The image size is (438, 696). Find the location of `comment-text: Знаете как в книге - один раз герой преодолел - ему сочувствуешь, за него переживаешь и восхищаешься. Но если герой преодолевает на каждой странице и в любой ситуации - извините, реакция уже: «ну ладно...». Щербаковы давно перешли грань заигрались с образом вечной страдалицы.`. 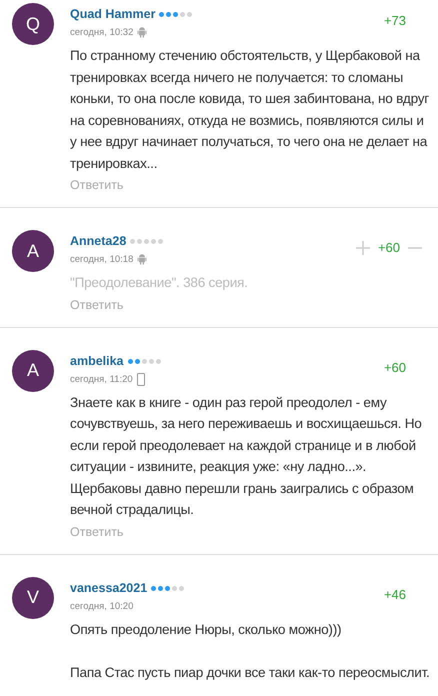

comment-text: Знаете как в книге - один раз герой преодолел - ему сочувствуешь, за него переживаешь и восхищаешься. Но если герой преодолевает на каждой странице и в любой ситуации - извините, реакция уже: «ну ладно...». Щербаковы давно перешли грань заигрались с образом вечной страдалицы. is located at coordinates (246, 456).